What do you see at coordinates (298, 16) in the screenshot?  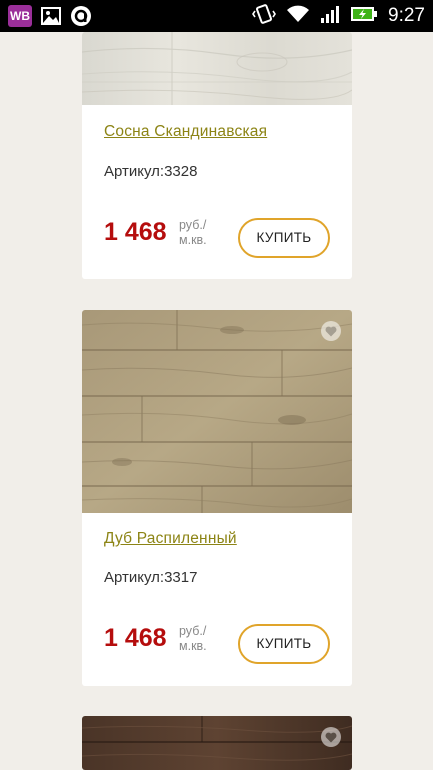 I see `wifi-icon` at bounding box center [298, 16].